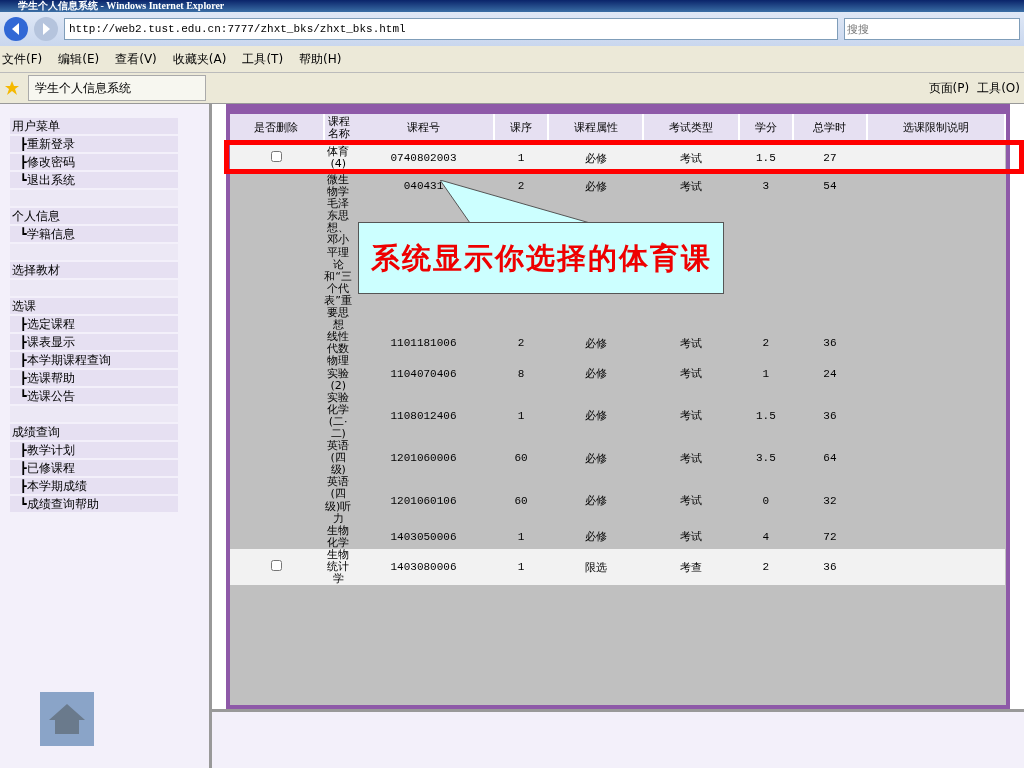  What do you see at coordinates (765, 416) in the screenshot?
I see `table-cell-text: 1.5` at bounding box center [765, 416].